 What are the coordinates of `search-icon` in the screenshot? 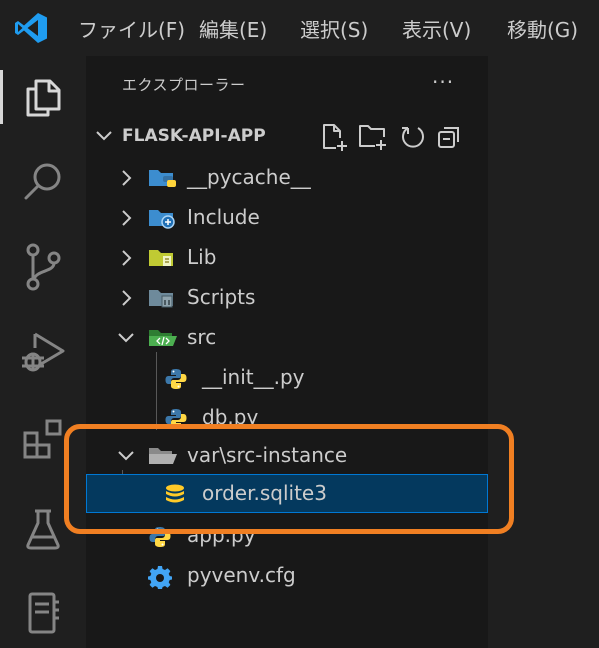 It's located at (42, 181).